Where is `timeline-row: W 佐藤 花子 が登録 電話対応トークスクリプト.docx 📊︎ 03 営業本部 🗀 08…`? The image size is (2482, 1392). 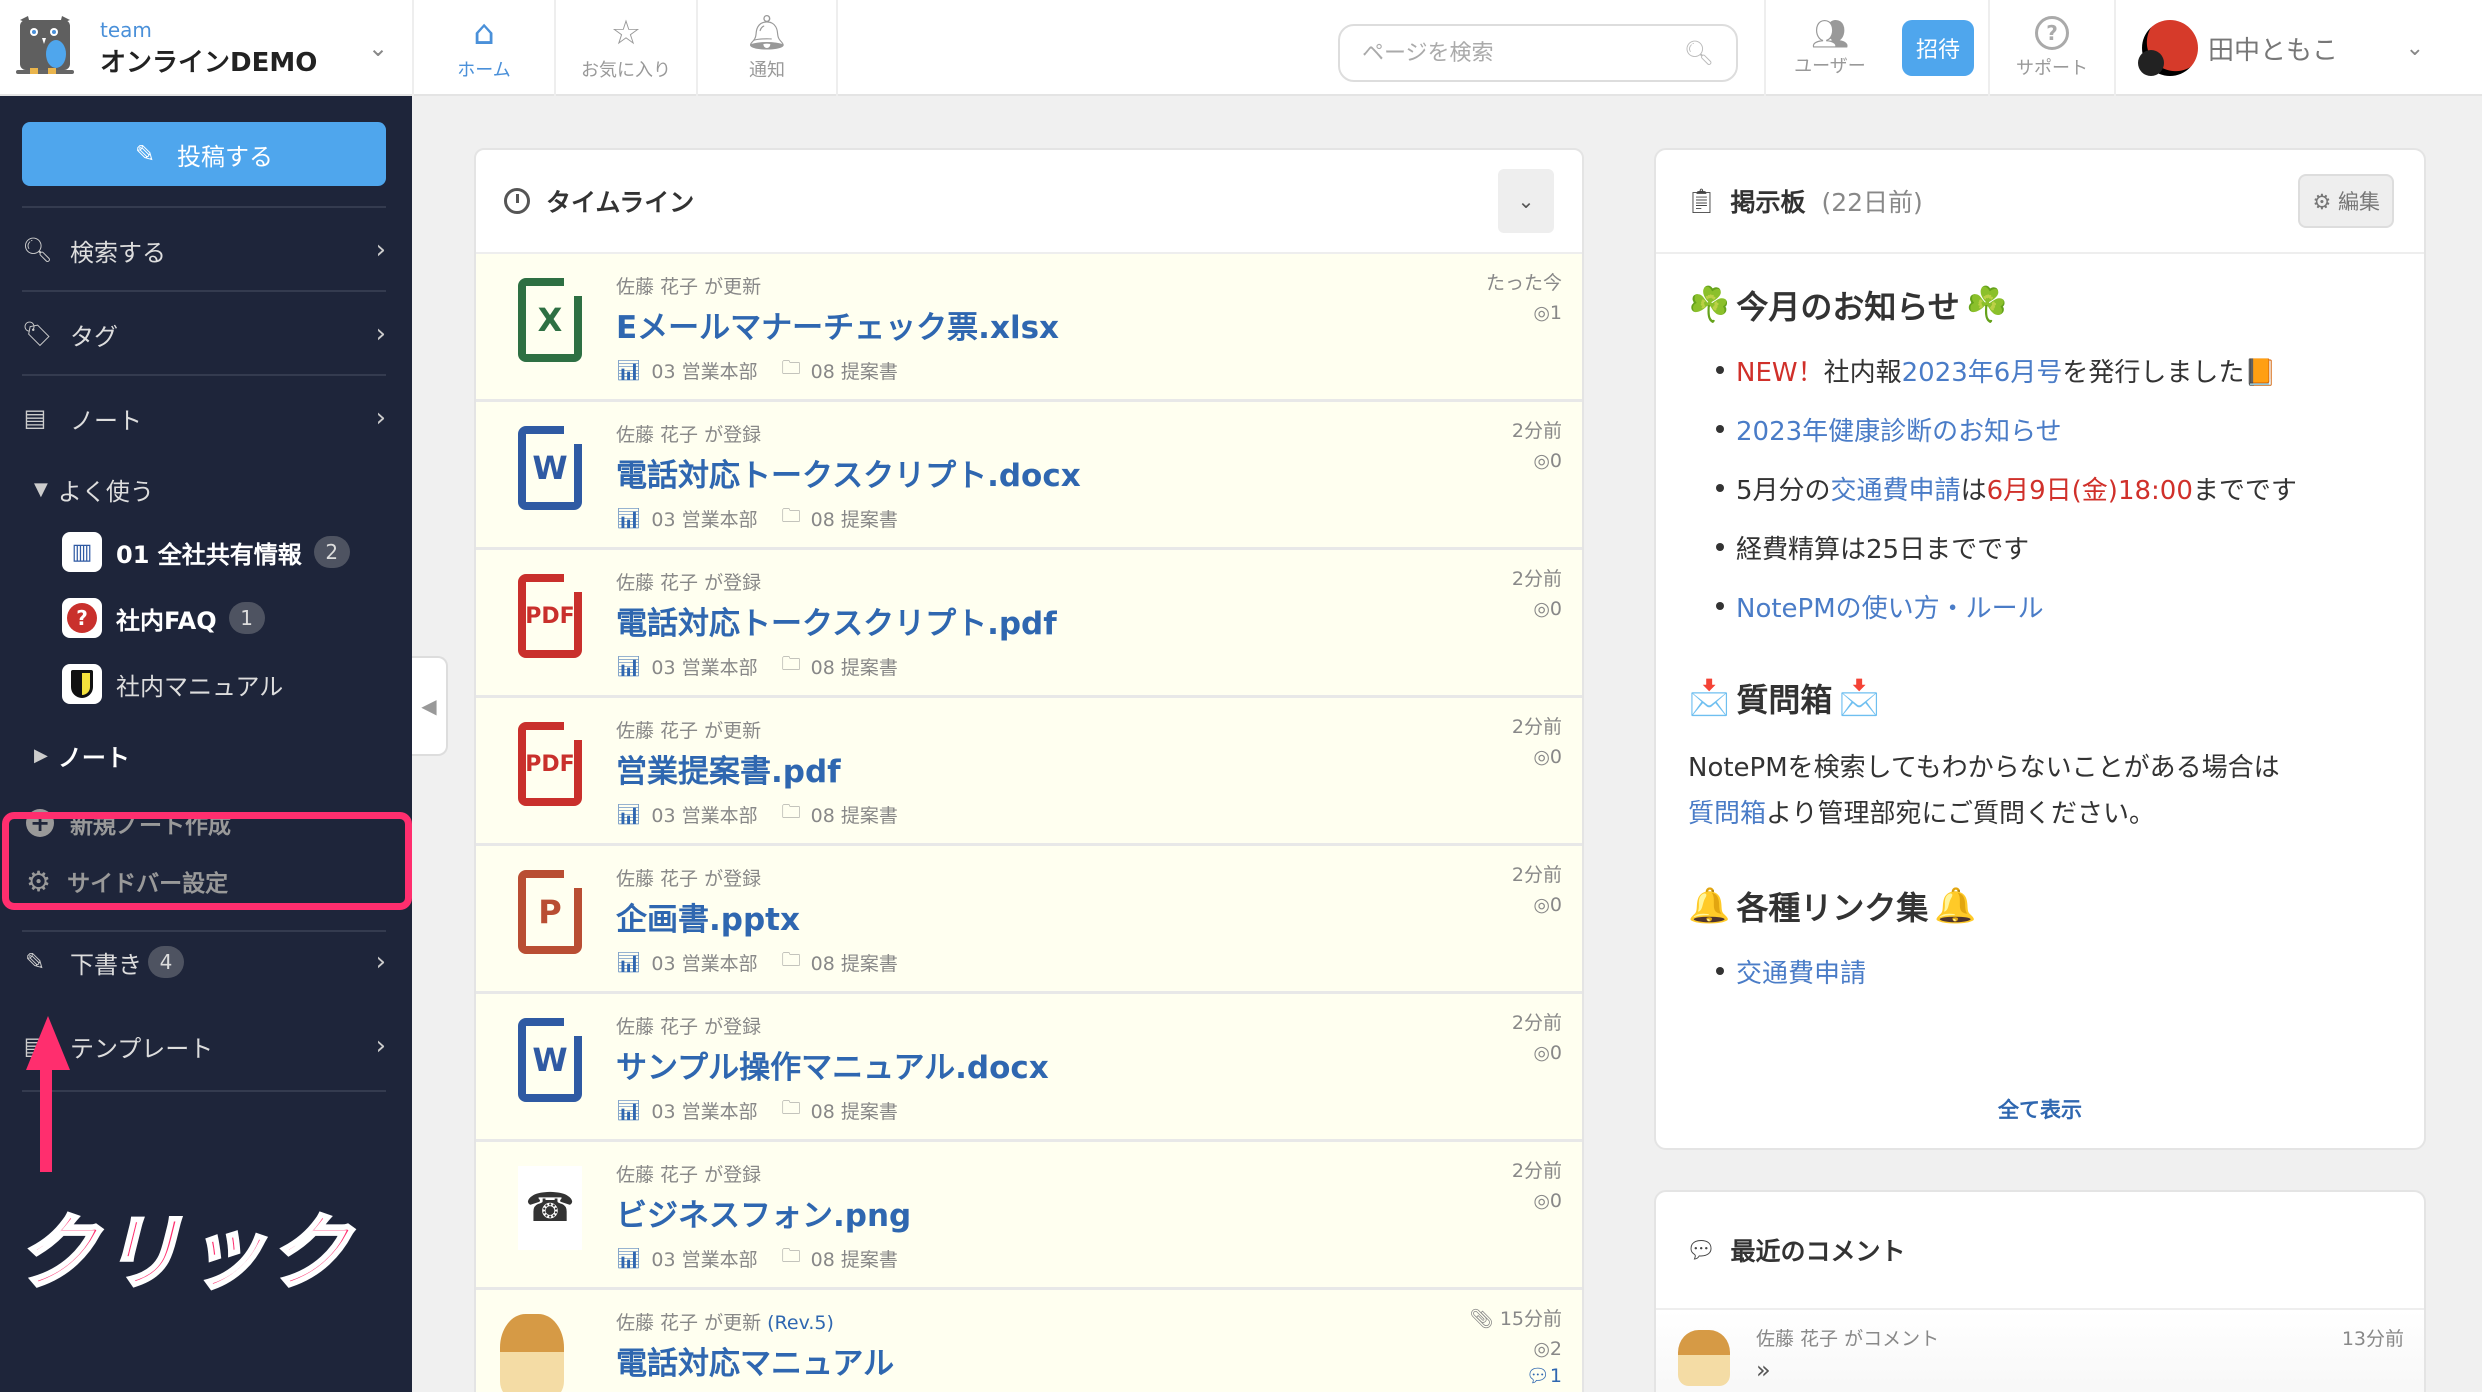
timeline-row: W 佐藤 花子 が登録 電話対応トークスクリプト.docx 📊︎ 03 営業本部 🗀 08… is located at coordinates (1029, 476).